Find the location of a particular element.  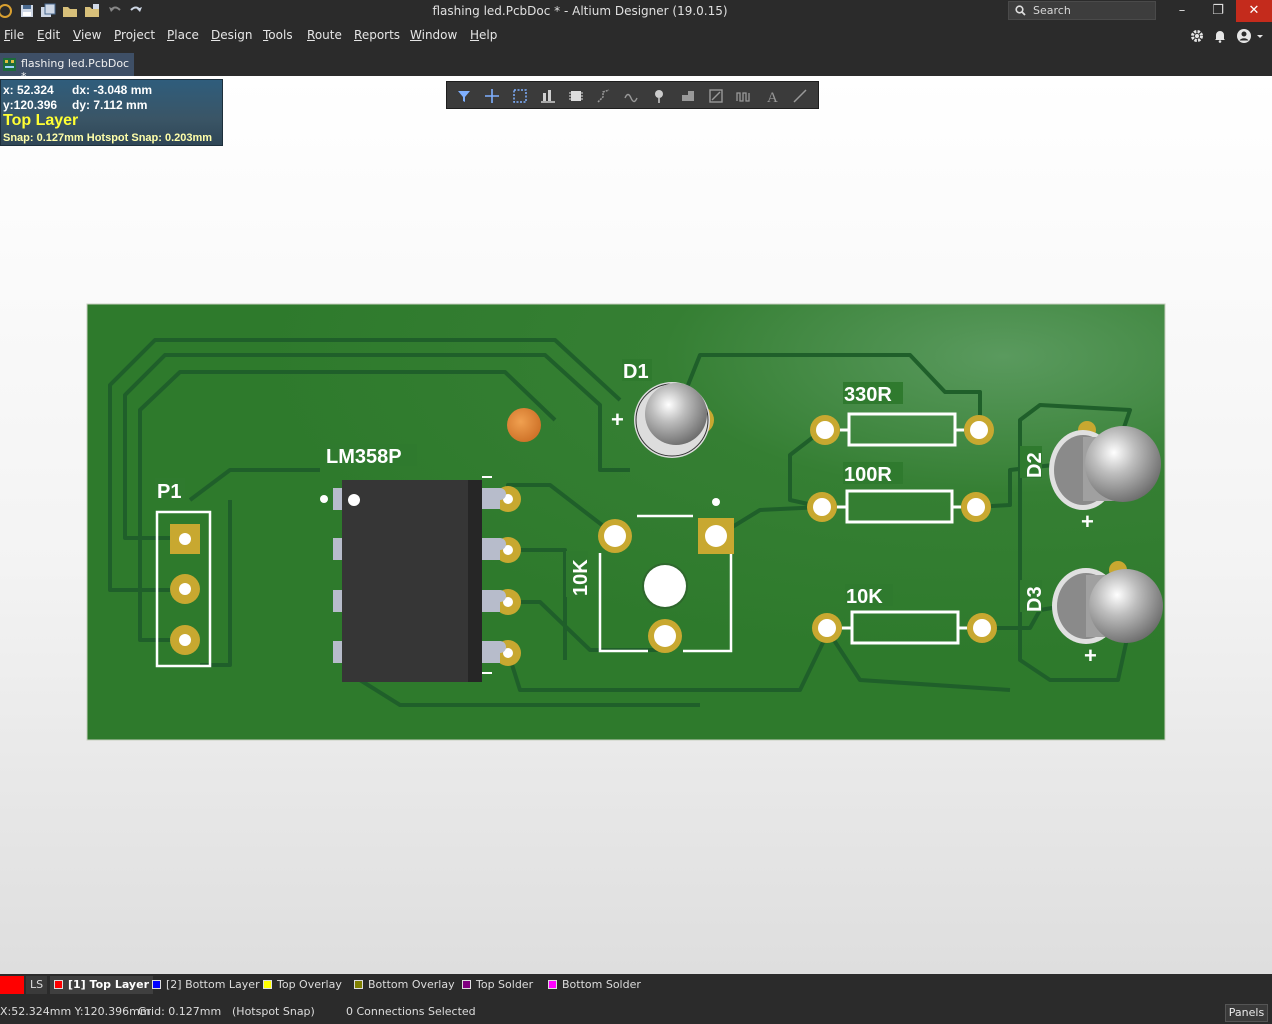

layer-tab-top-overlay: Top Overlay is located at coordinates (302, 985).